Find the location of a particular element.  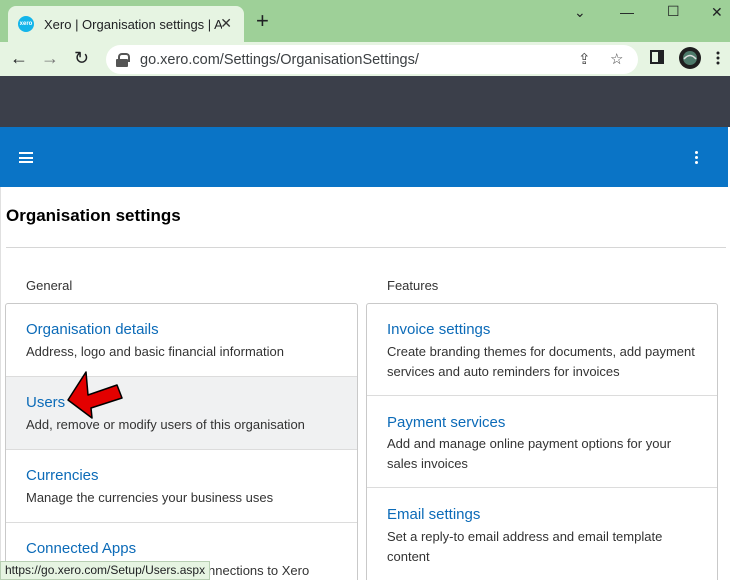

item-title: Currencies is located at coordinates (62, 475).